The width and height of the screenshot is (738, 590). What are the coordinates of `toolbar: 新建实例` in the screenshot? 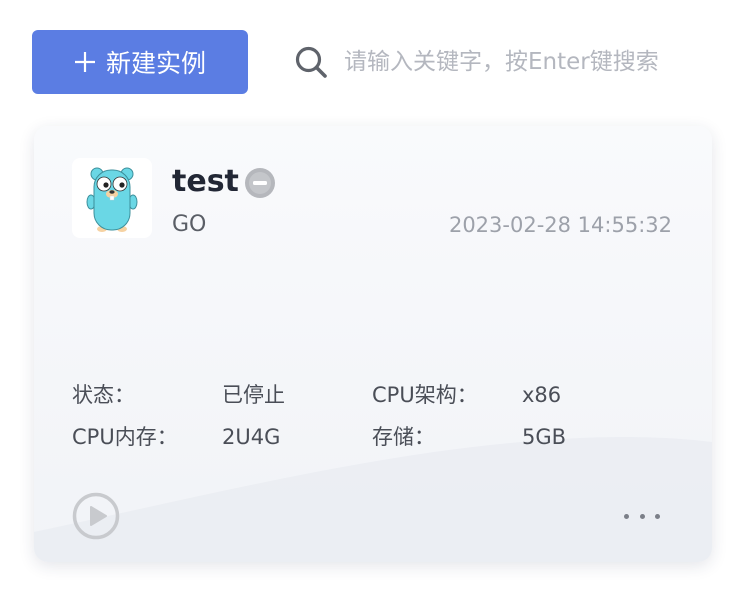 It's located at (377, 62).